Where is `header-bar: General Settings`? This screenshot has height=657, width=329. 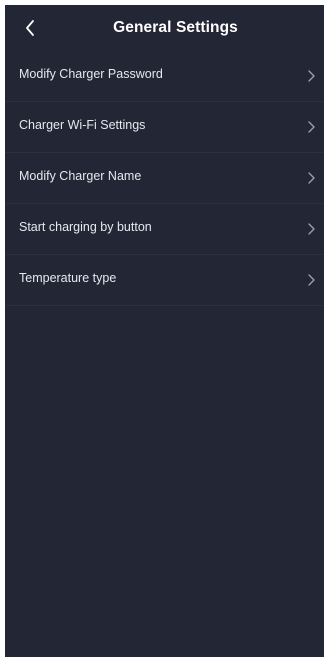
header-bar: General Settings is located at coordinates (164, 28).